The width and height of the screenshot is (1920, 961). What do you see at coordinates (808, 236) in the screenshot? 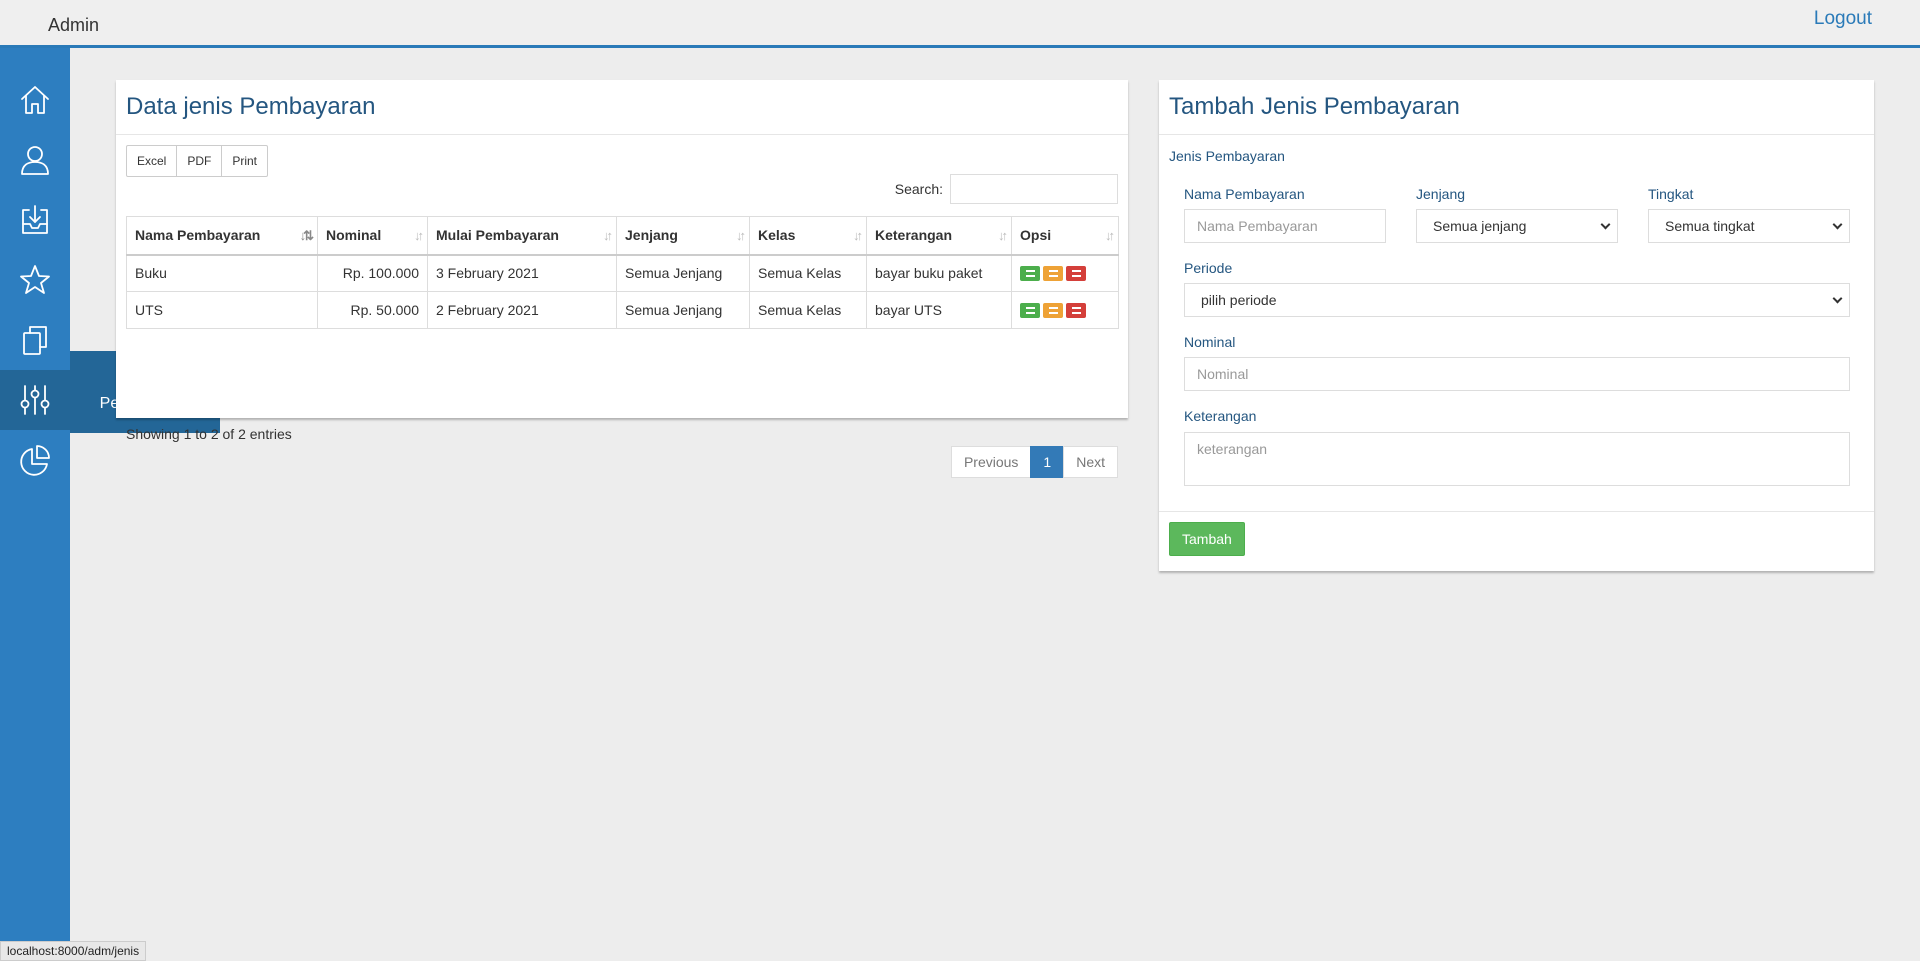
I see `column-header-kelas: Kelas ↓↑` at bounding box center [808, 236].